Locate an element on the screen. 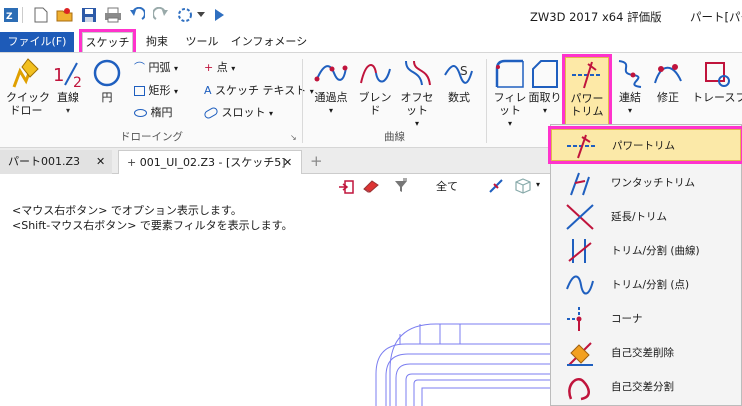 The height and width of the screenshot is (406, 742). via-point-dropdown-icon: ▾ is located at coordinates (331, 110).